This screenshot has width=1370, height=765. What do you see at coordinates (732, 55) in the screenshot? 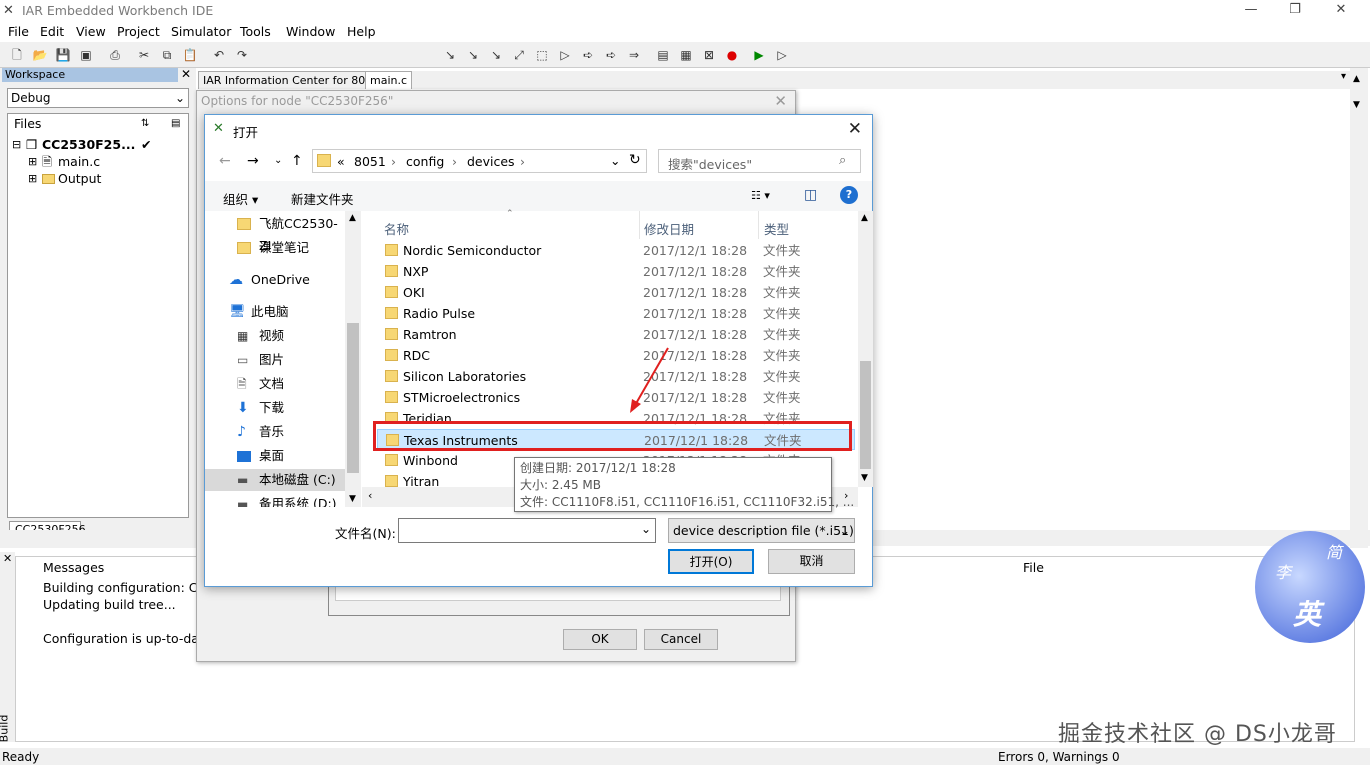
I see `breakpoint-icon: ●` at bounding box center [732, 55].